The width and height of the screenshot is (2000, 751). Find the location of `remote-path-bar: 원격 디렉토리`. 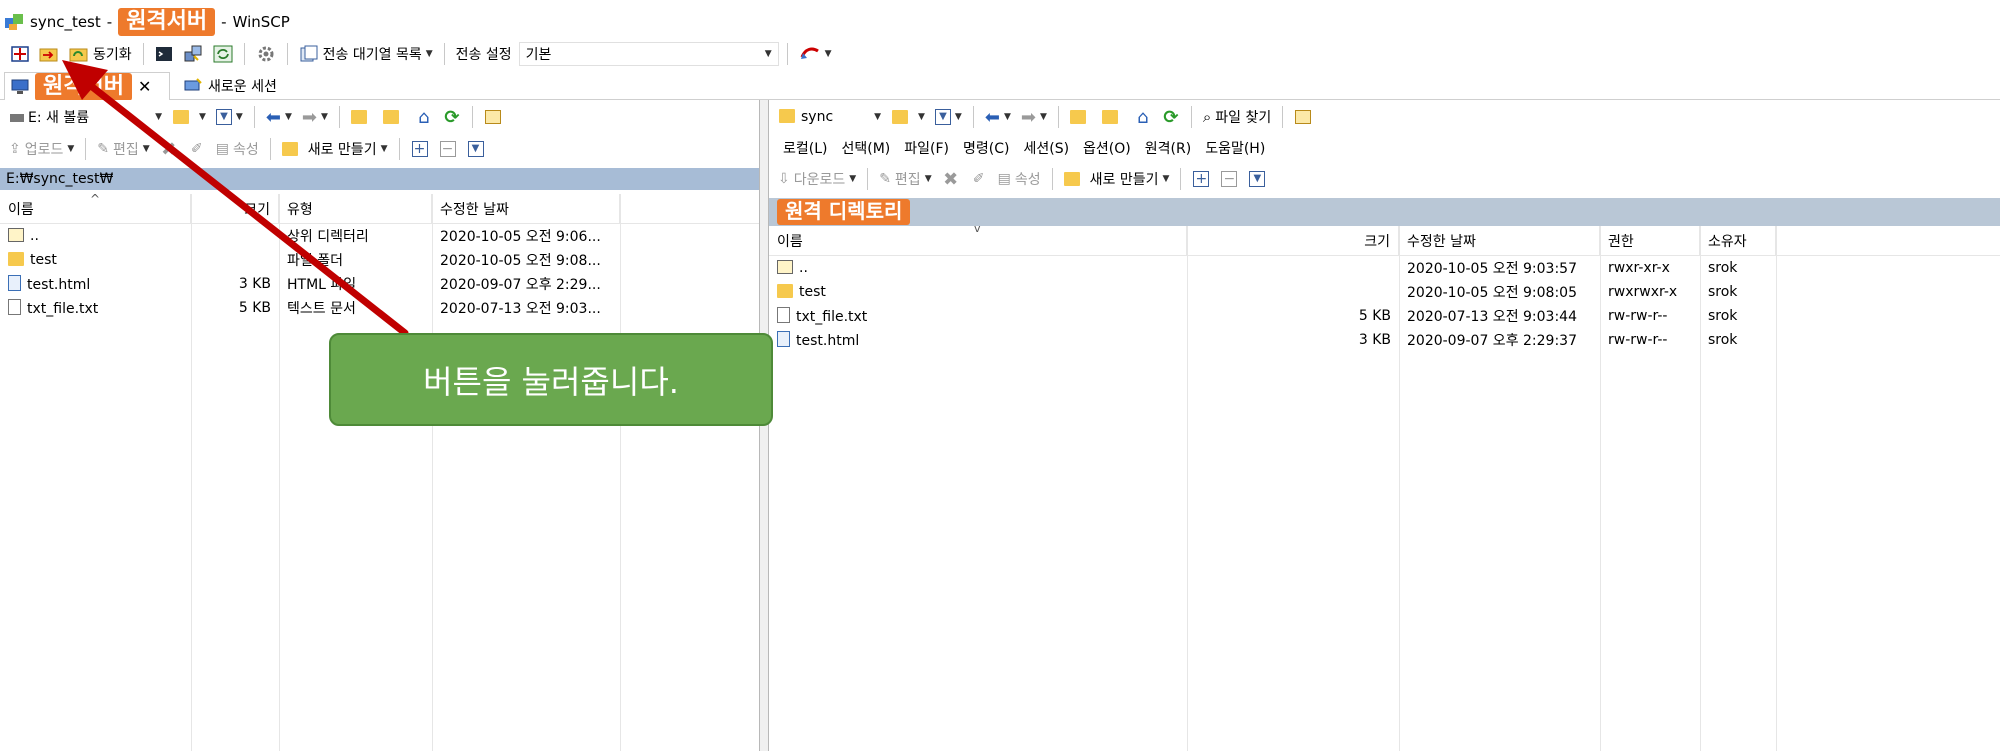

remote-path-bar: 원격 디렉토리 is located at coordinates (1384, 212).